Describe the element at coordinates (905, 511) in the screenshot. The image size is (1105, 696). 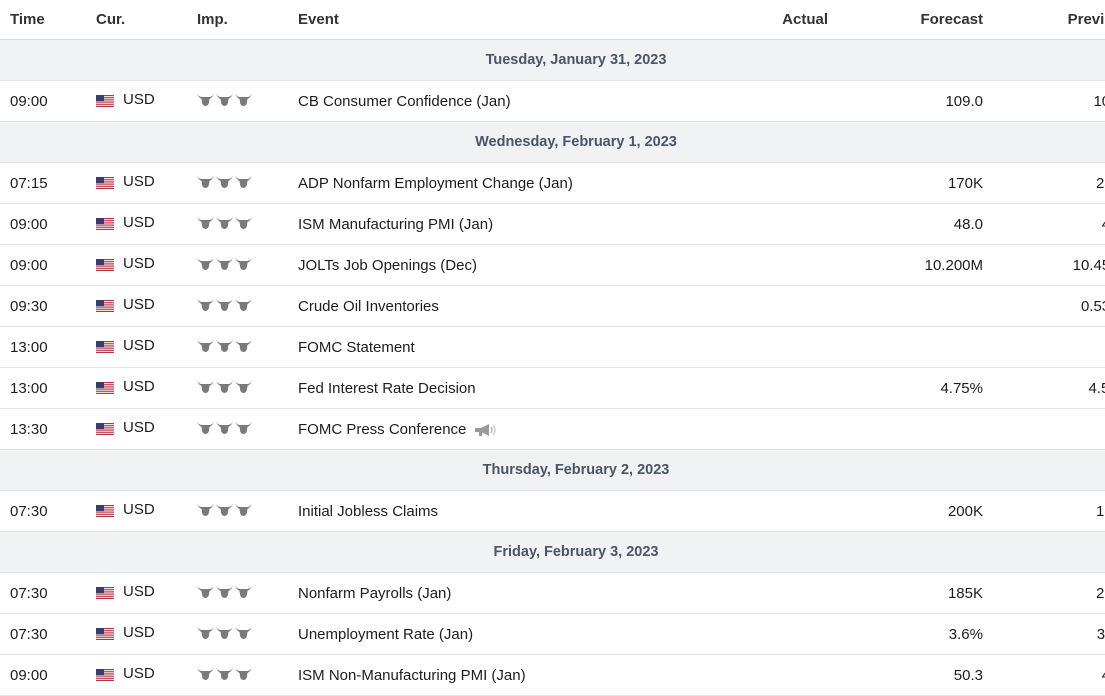
I see `event-forecast: 200K` at that location.